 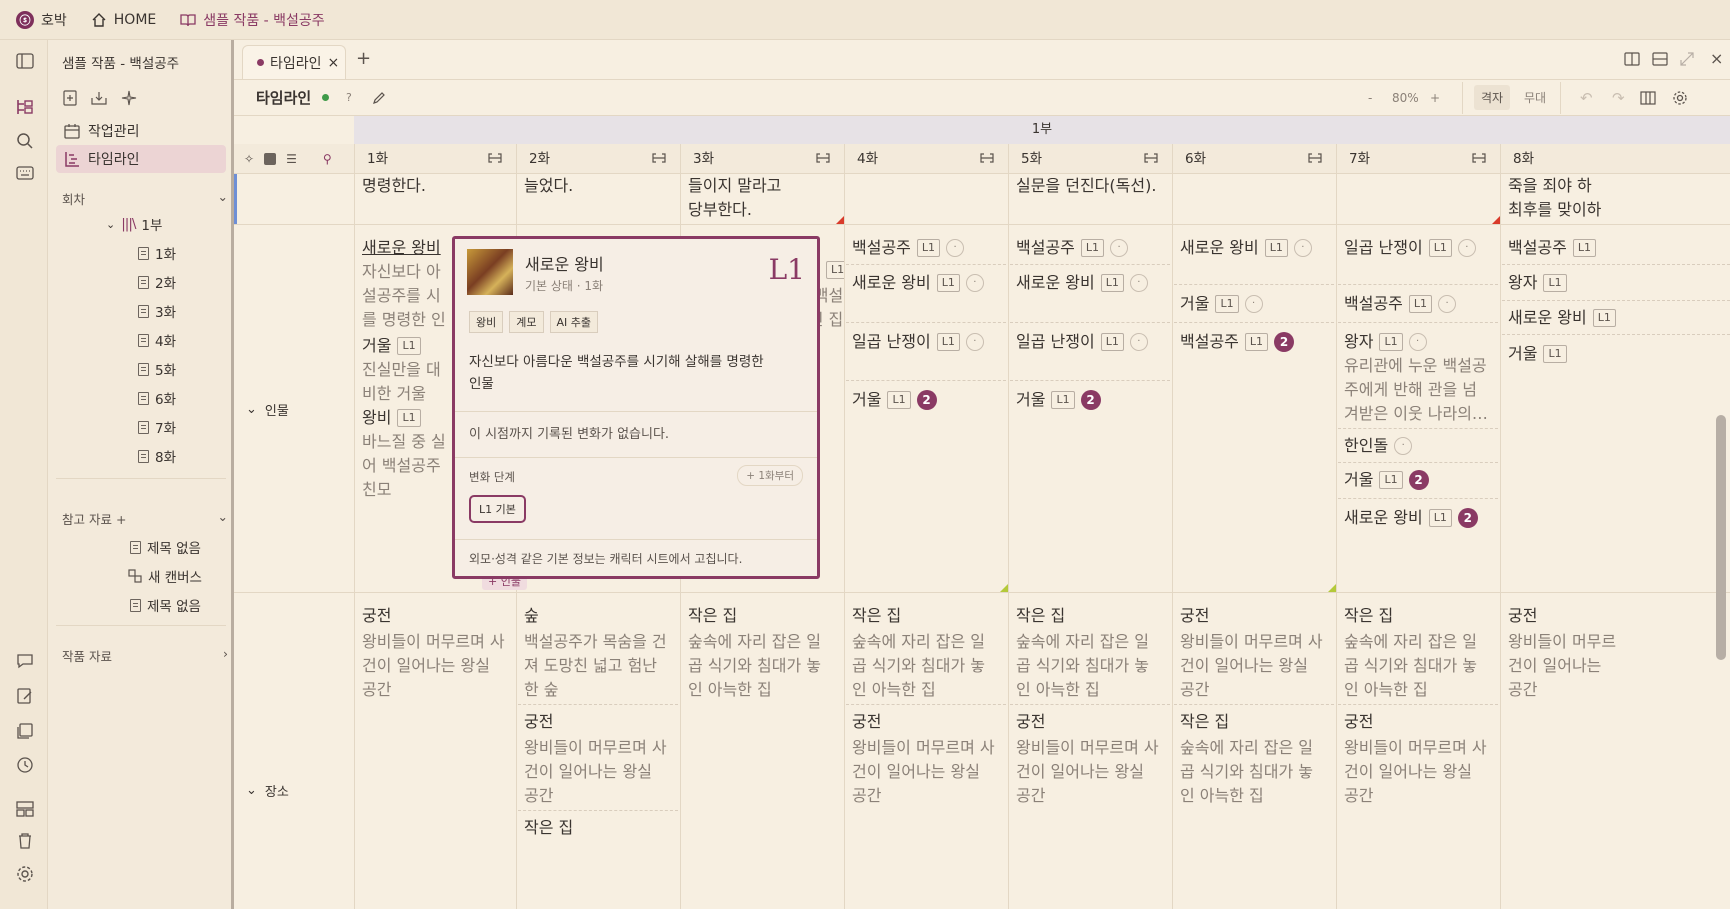 I want to click on episode-header: 4화, so click(x=926, y=159).